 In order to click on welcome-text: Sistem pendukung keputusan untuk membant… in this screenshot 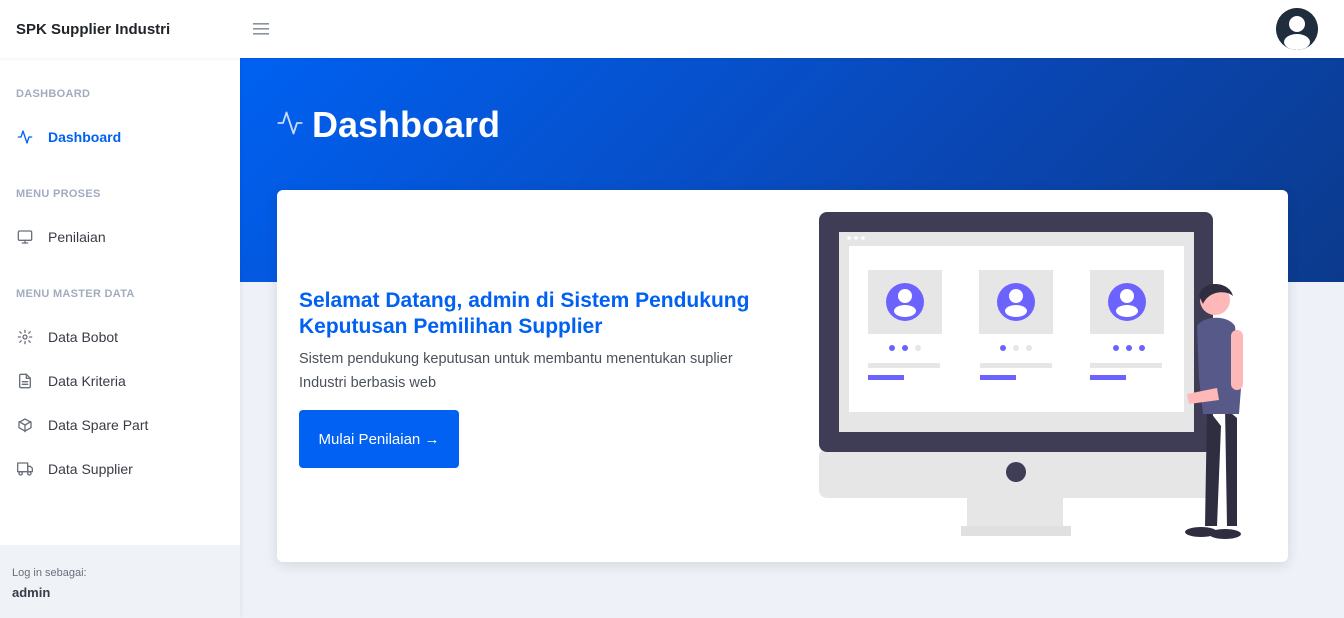, I will do `click(516, 371)`.